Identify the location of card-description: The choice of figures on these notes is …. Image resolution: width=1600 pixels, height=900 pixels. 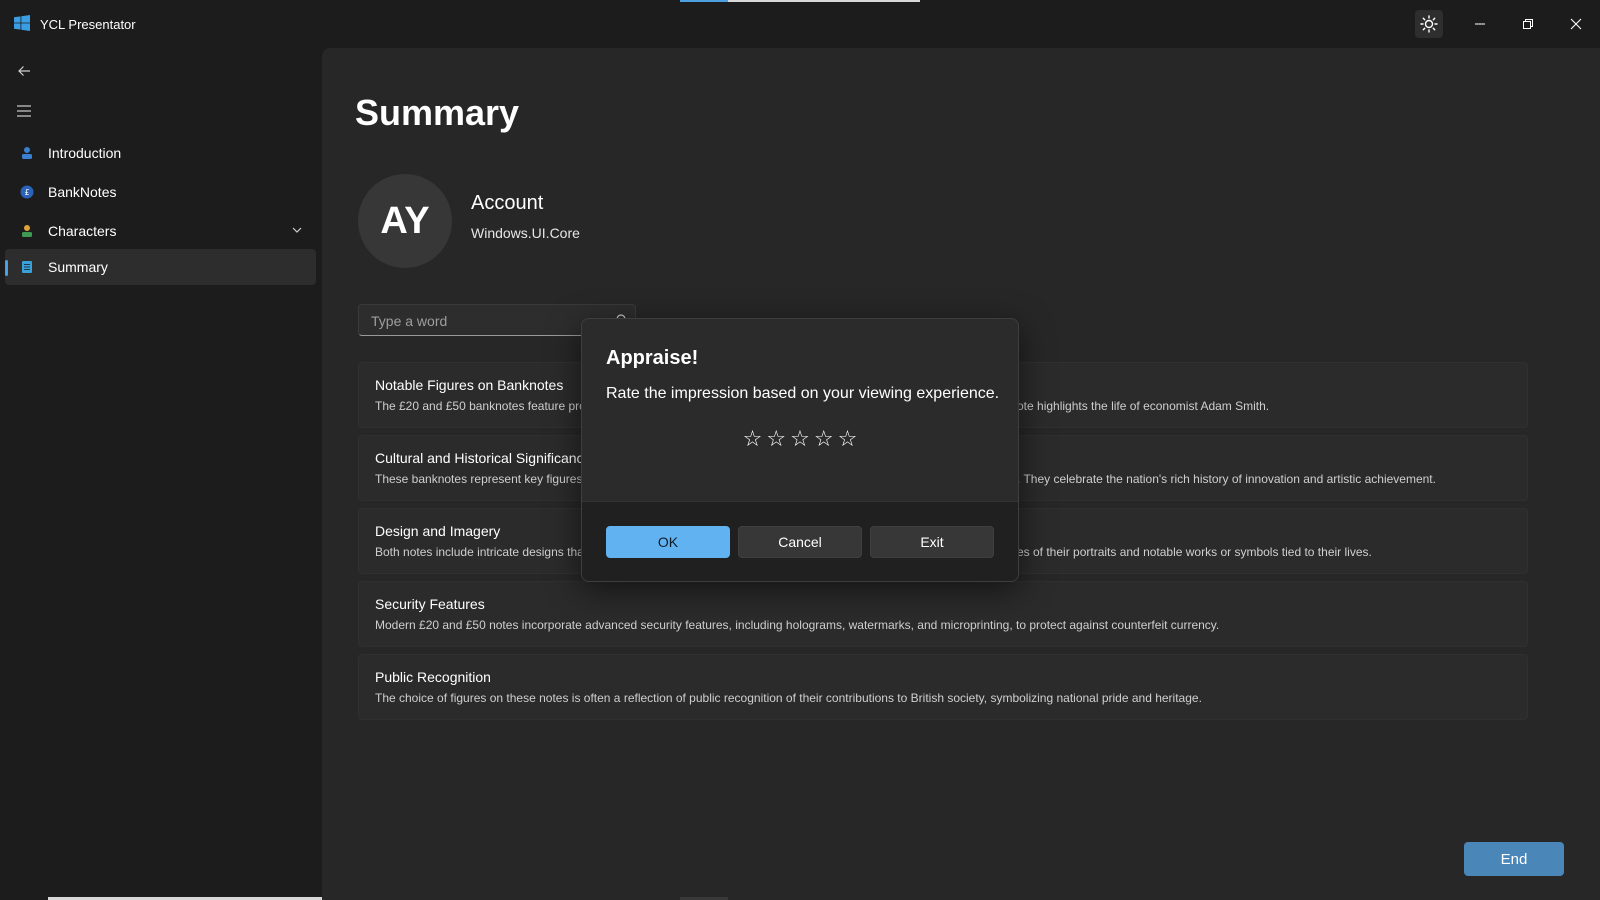
(788, 698).